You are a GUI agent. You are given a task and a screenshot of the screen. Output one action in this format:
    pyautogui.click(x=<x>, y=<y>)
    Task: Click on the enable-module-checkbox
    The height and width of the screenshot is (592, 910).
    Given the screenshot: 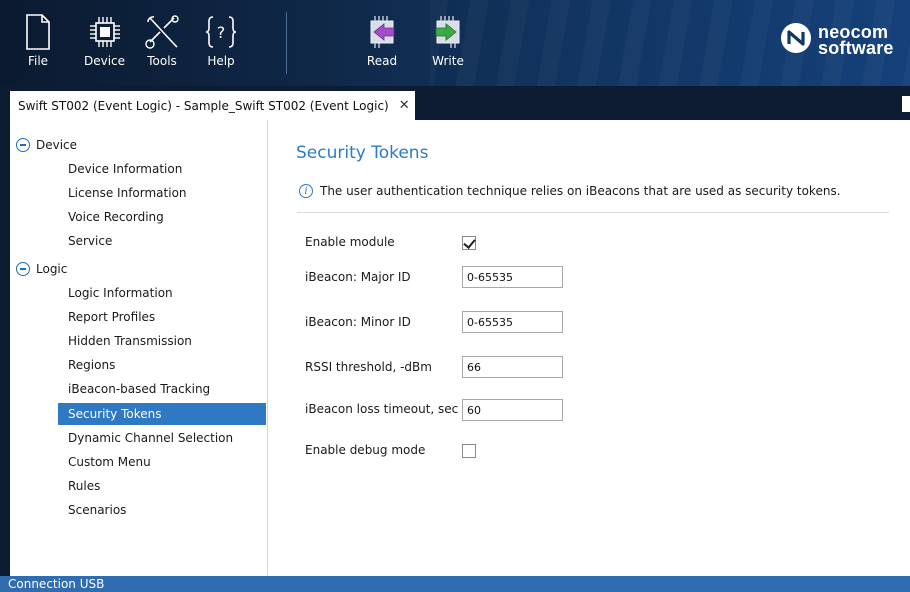 What is the action you would take?
    pyautogui.click(x=469, y=243)
    